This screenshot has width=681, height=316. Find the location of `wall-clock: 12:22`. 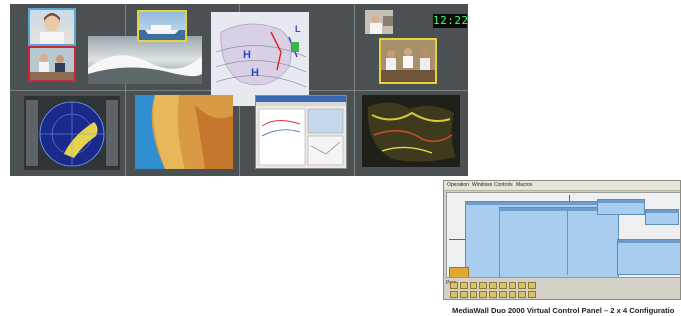

wall-clock: 12:22 is located at coordinates (450, 21).